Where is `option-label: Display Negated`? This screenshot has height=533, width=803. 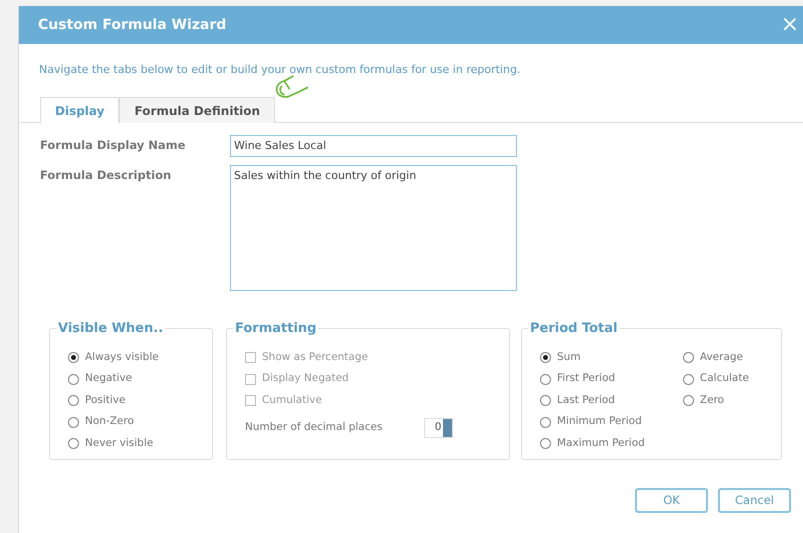 option-label: Display Negated is located at coordinates (305, 378).